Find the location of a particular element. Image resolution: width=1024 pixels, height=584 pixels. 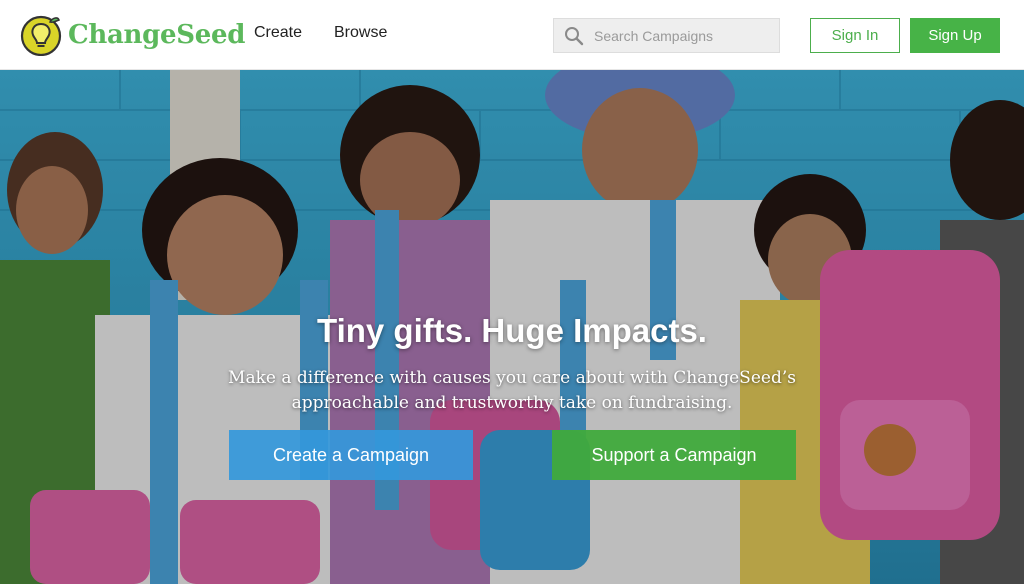

site-header: ChangeSeed Create Browse Sign In Sign Up is located at coordinates (512, 35).